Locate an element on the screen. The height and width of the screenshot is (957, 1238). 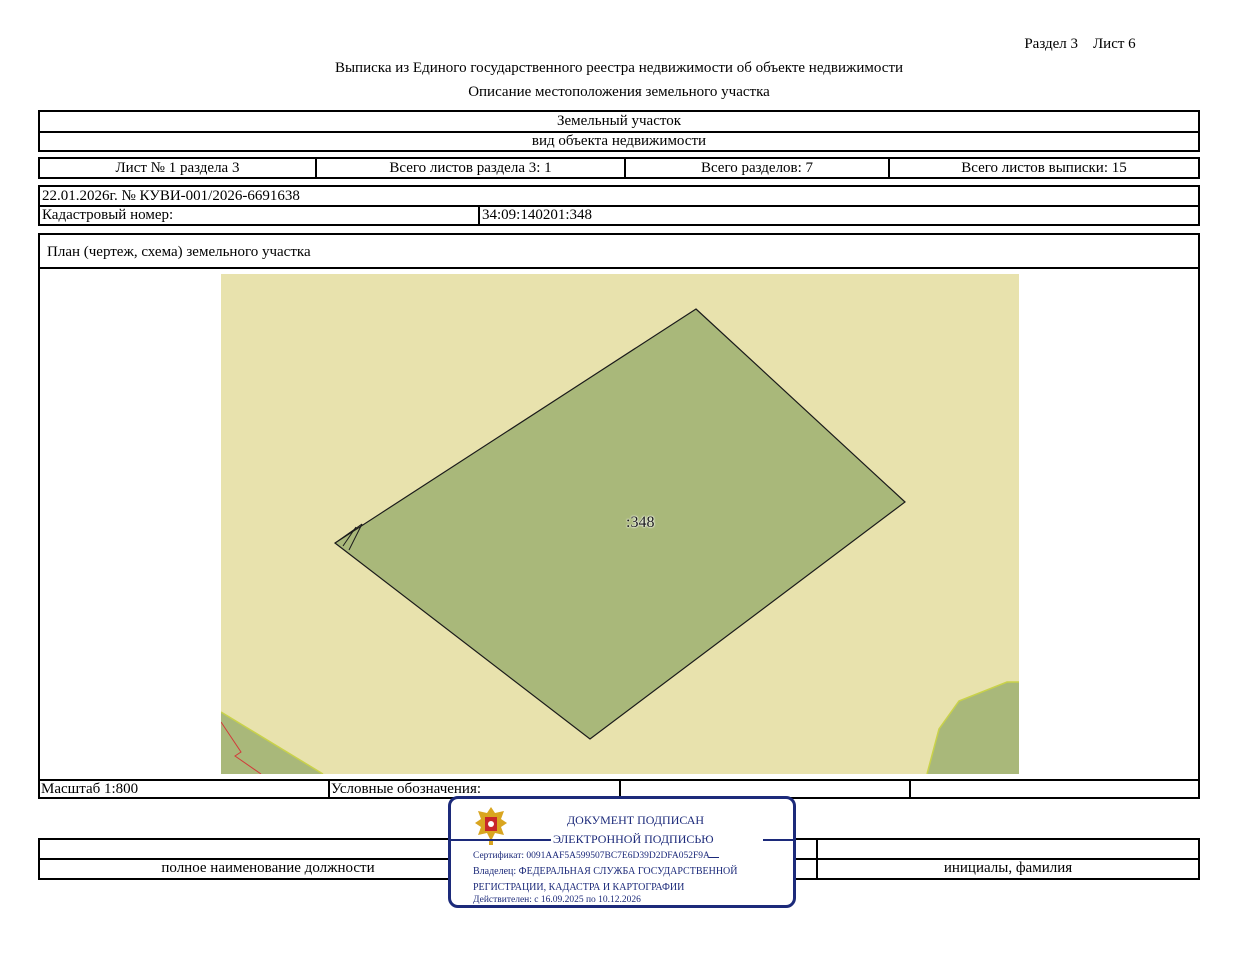
sheet-number: Лист № 1 раздела 3 is located at coordinates (177, 168).